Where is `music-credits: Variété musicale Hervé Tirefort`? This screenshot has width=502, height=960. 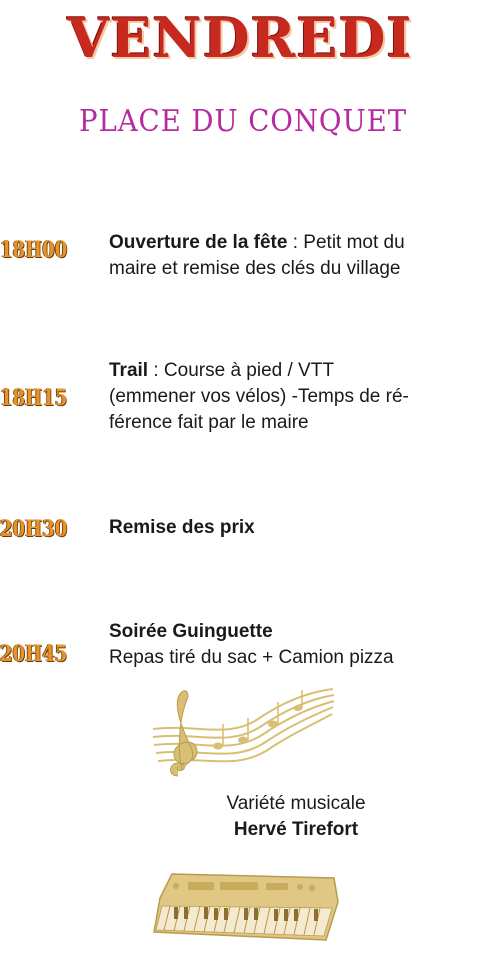 music-credits: Variété musicale Hervé Tirefort is located at coordinates (296, 817).